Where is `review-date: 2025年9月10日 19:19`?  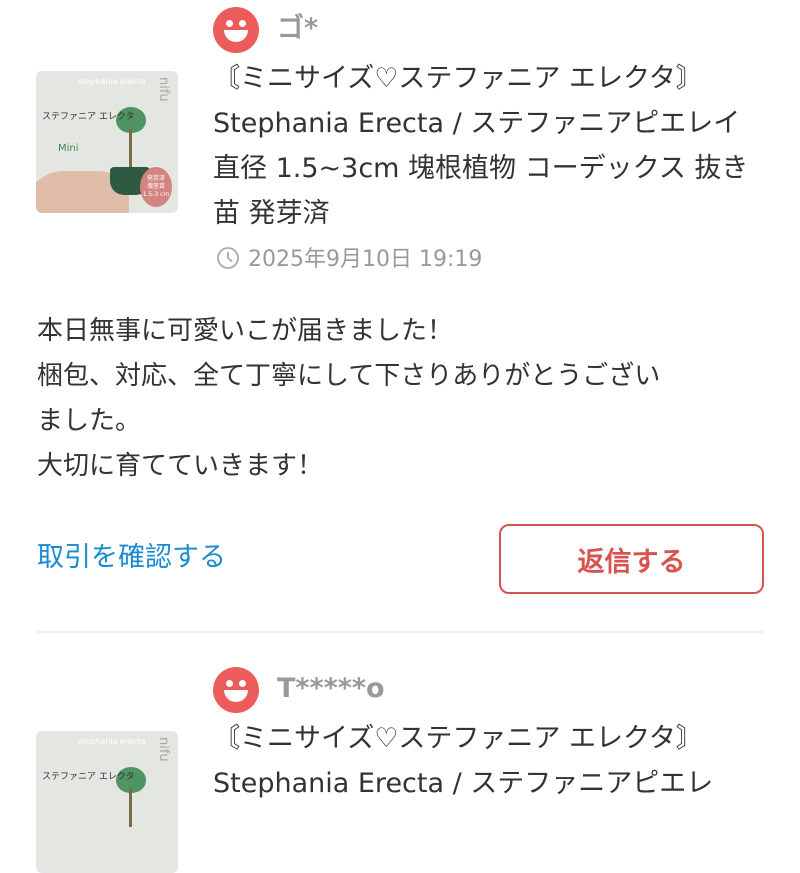 review-date: 2025年9月10日 19:19 is located at coordinates (349, 260).